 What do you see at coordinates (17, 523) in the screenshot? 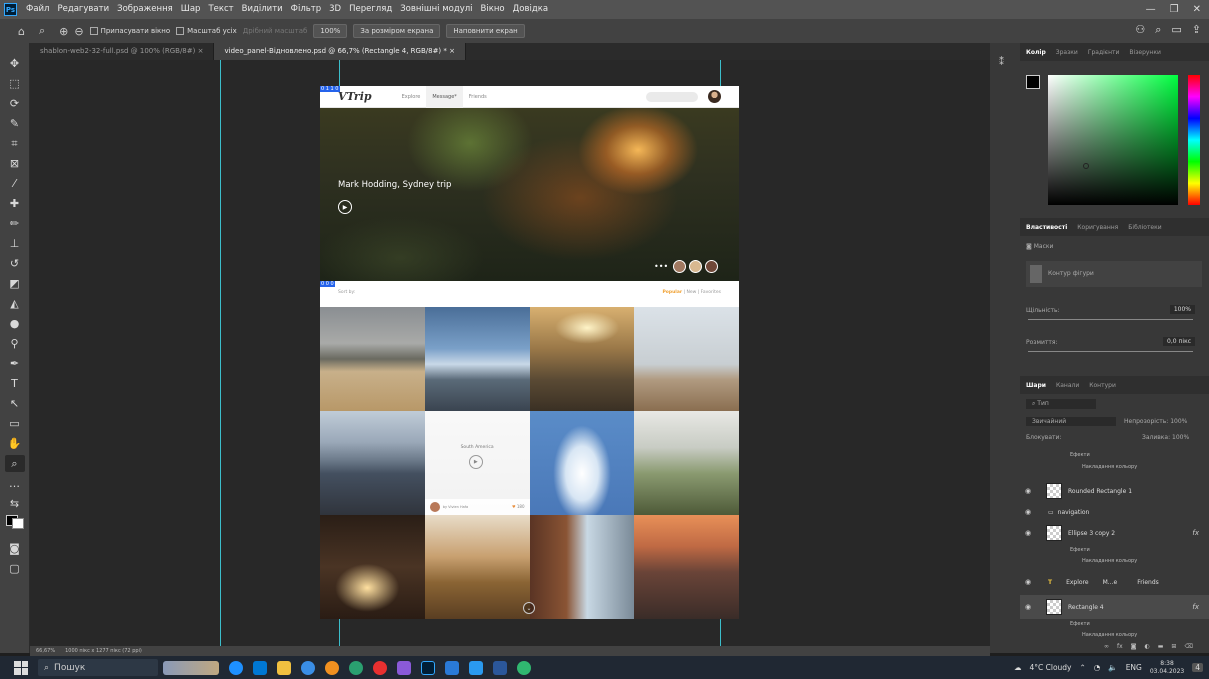
I see `background-color` at bounding box center [17, 523].